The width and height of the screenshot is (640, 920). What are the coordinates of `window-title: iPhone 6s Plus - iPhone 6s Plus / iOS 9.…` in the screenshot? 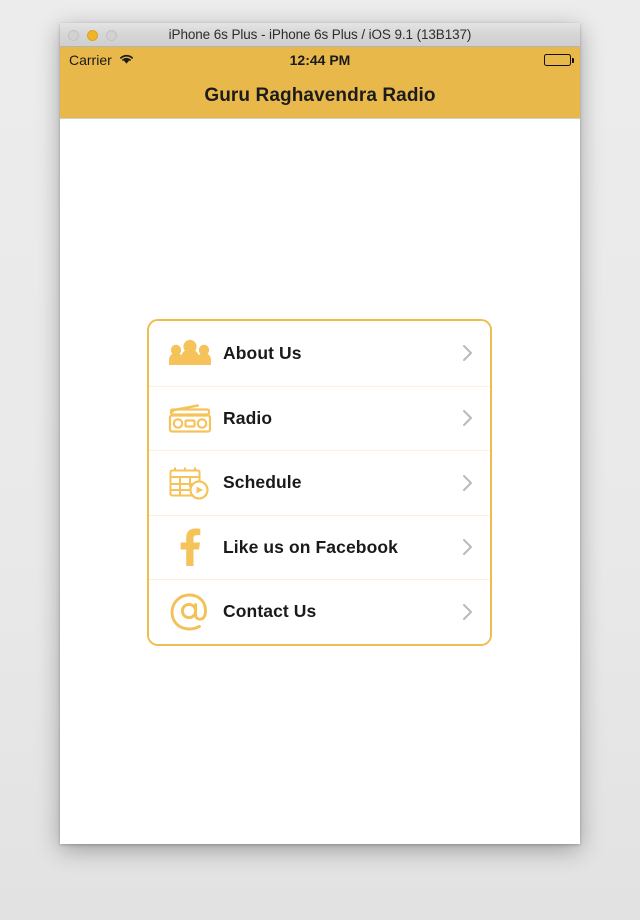 It's located at (320, 34).